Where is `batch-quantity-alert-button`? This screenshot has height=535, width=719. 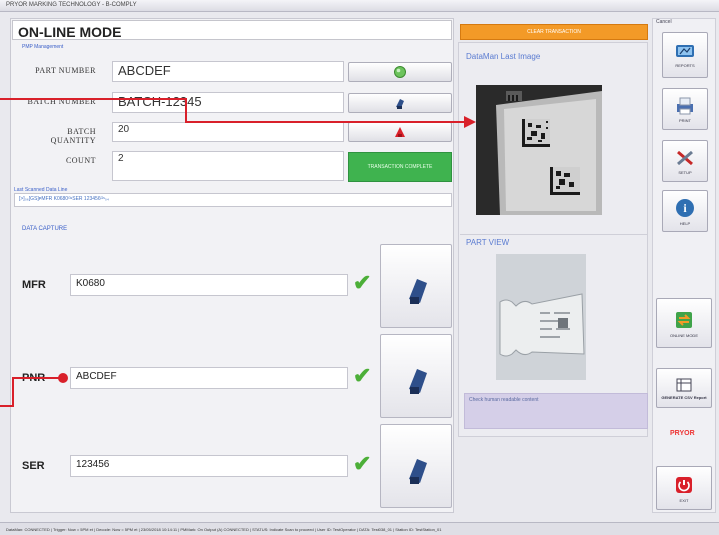
batch-quantity-alert-button is located at coordinates (400, 132).